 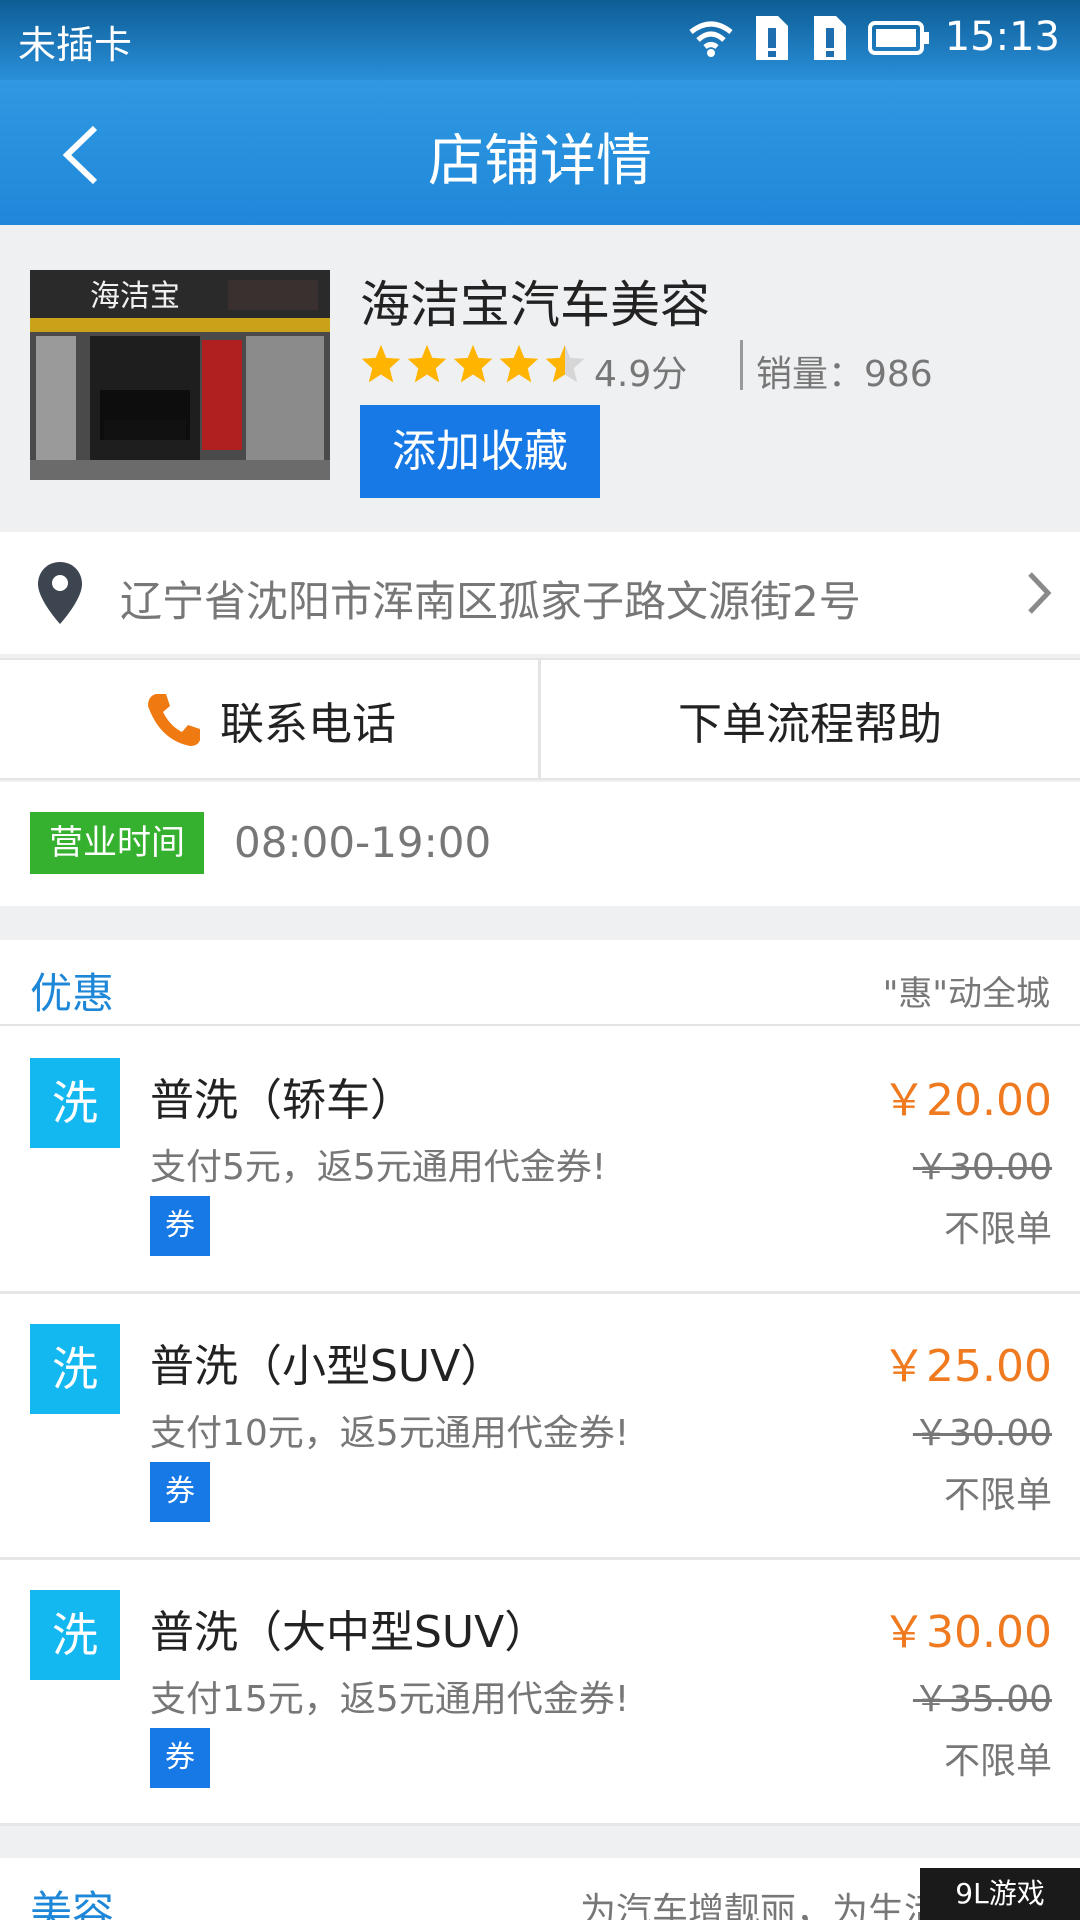 I want to click on address-row: 辽宁省沈阳市浑南区孤家子路文源街2号, so click(x=540, y=593).